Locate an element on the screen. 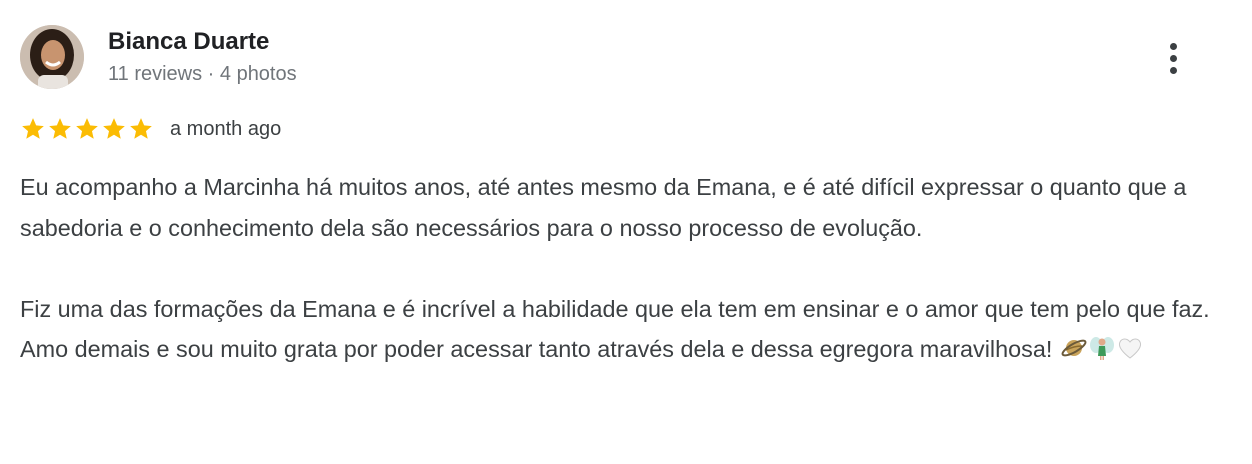 This screenshot has height=464, width=1252. author-name: Bianca Duarte is located at coordinates (188, 42).